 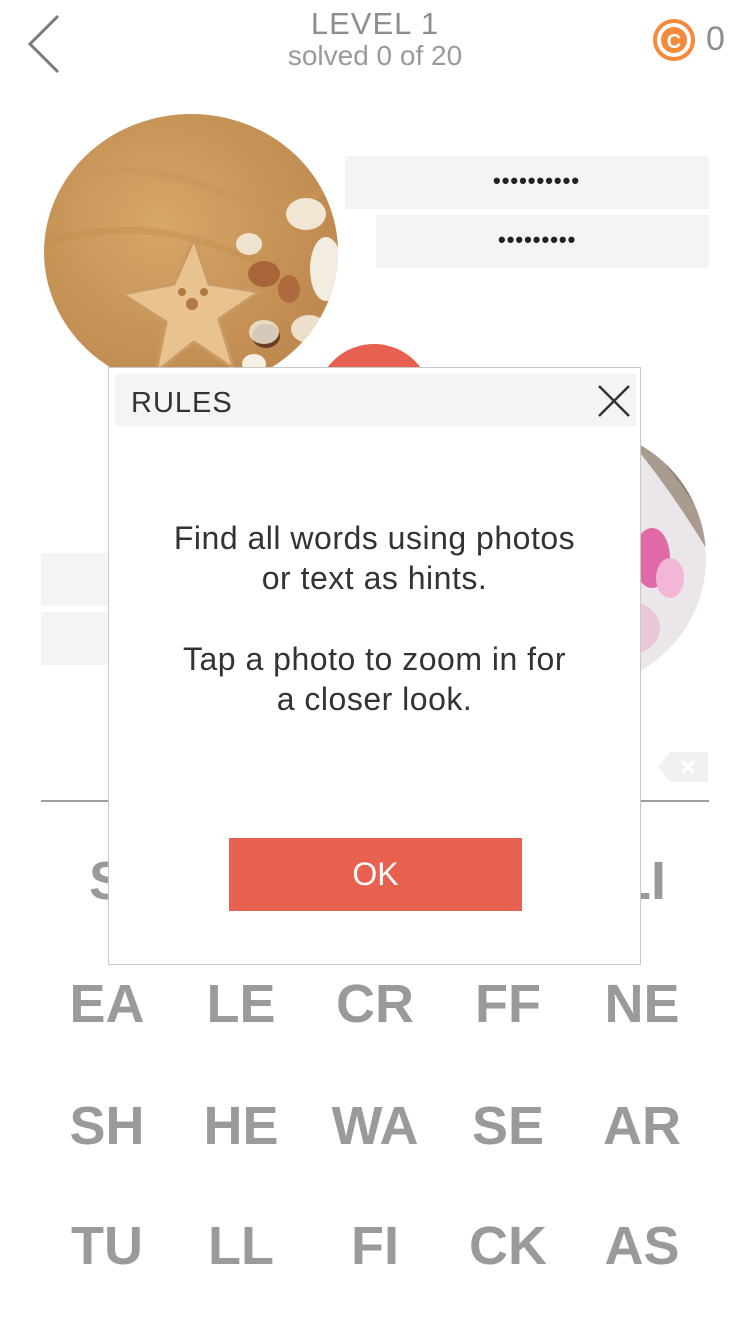 I want to click on letter-tile: FF, so click(x=508, y=1004).